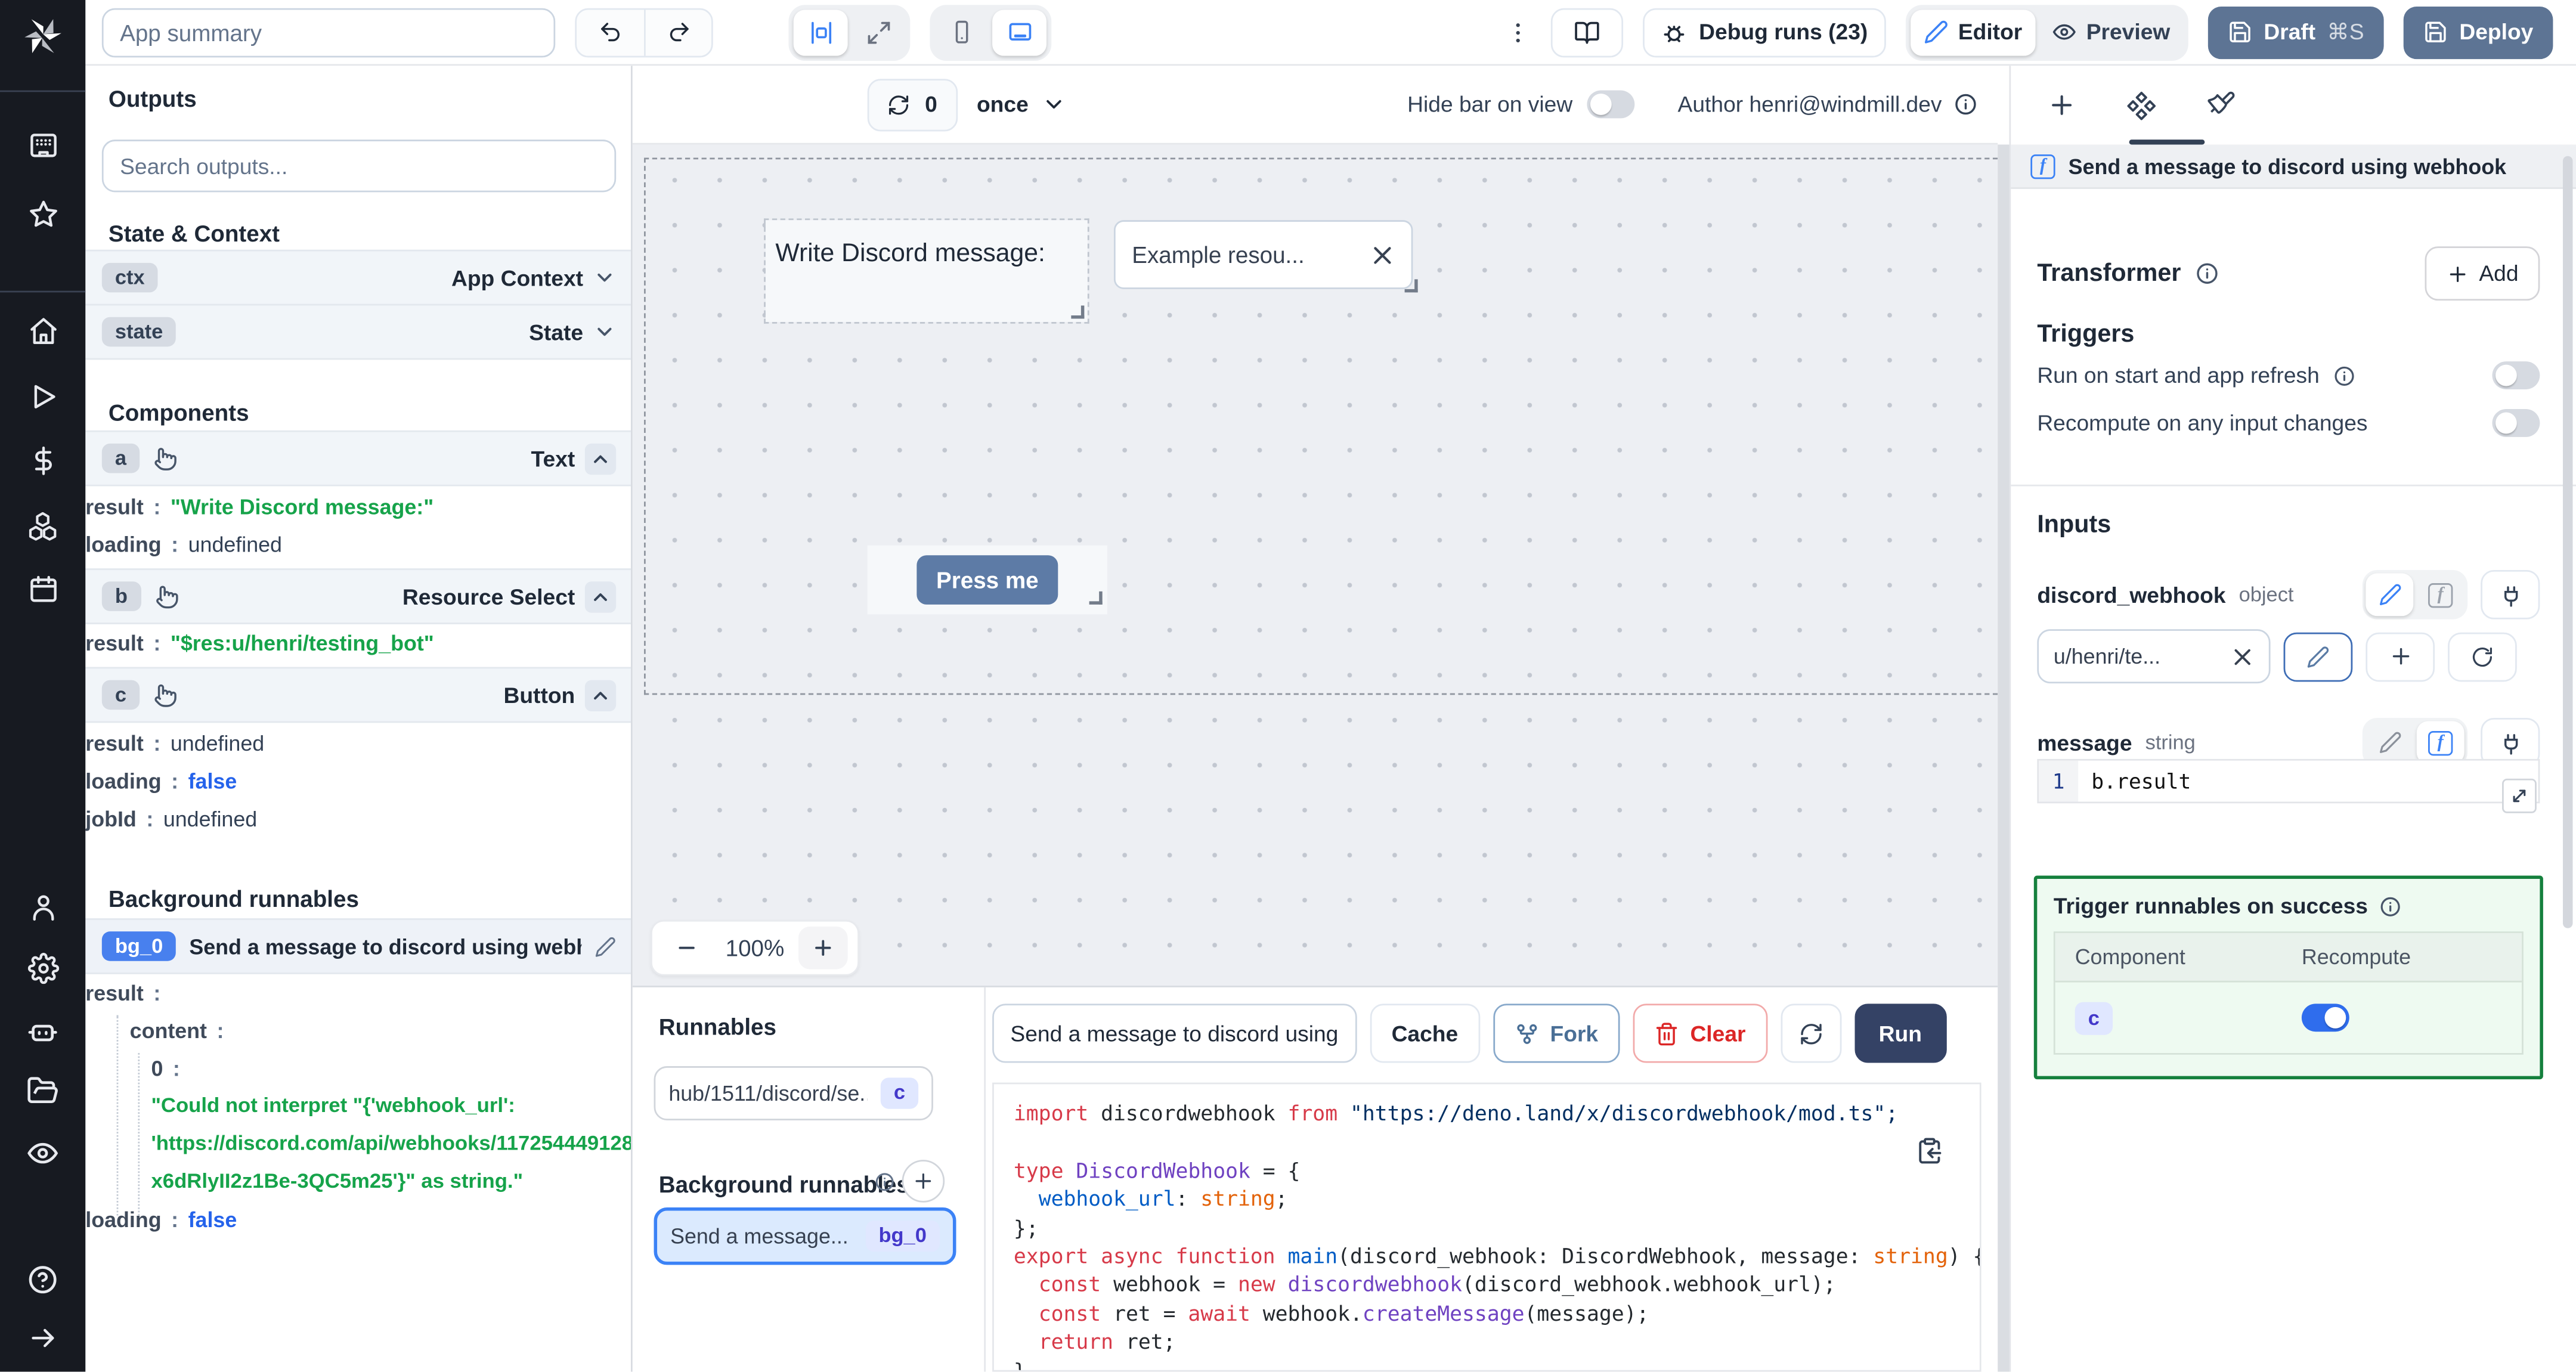 This screenshot has width=2576, height=1372. Describe the element at coordinates (121, 596) in the screenshot. I see `component-b-badge: b` at that location.